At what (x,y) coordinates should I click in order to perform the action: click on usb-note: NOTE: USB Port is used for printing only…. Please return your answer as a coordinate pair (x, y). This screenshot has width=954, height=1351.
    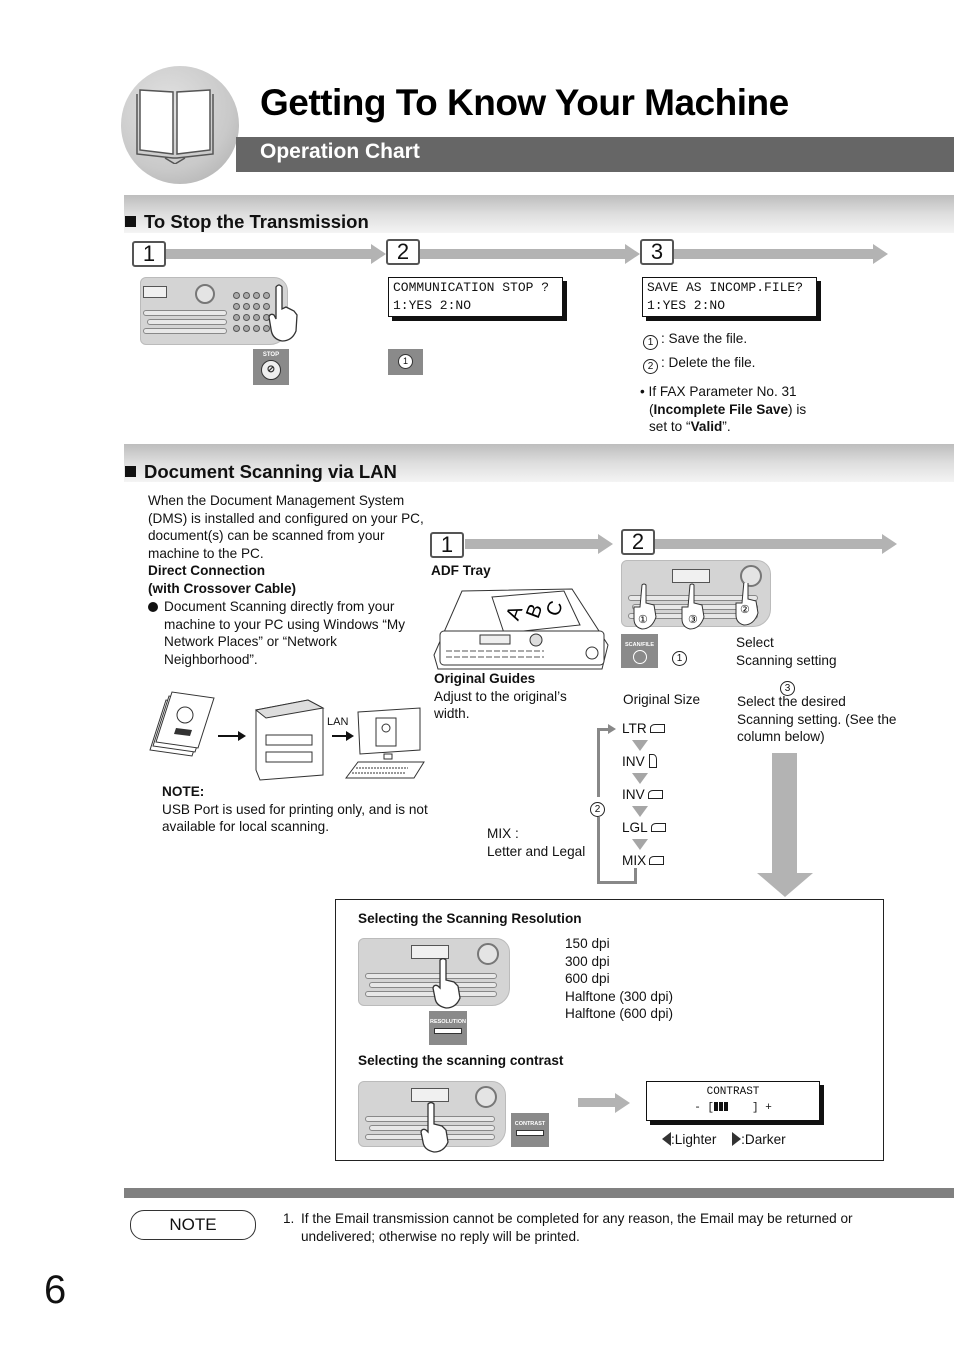
    Looking at the image, I should click on (297, 809).